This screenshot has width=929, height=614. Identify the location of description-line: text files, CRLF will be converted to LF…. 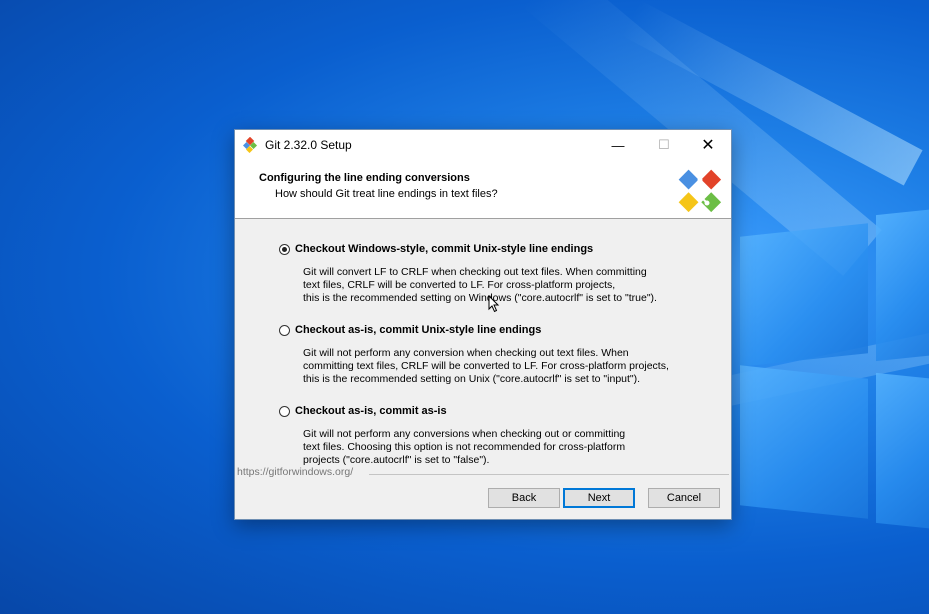
(459, 285).